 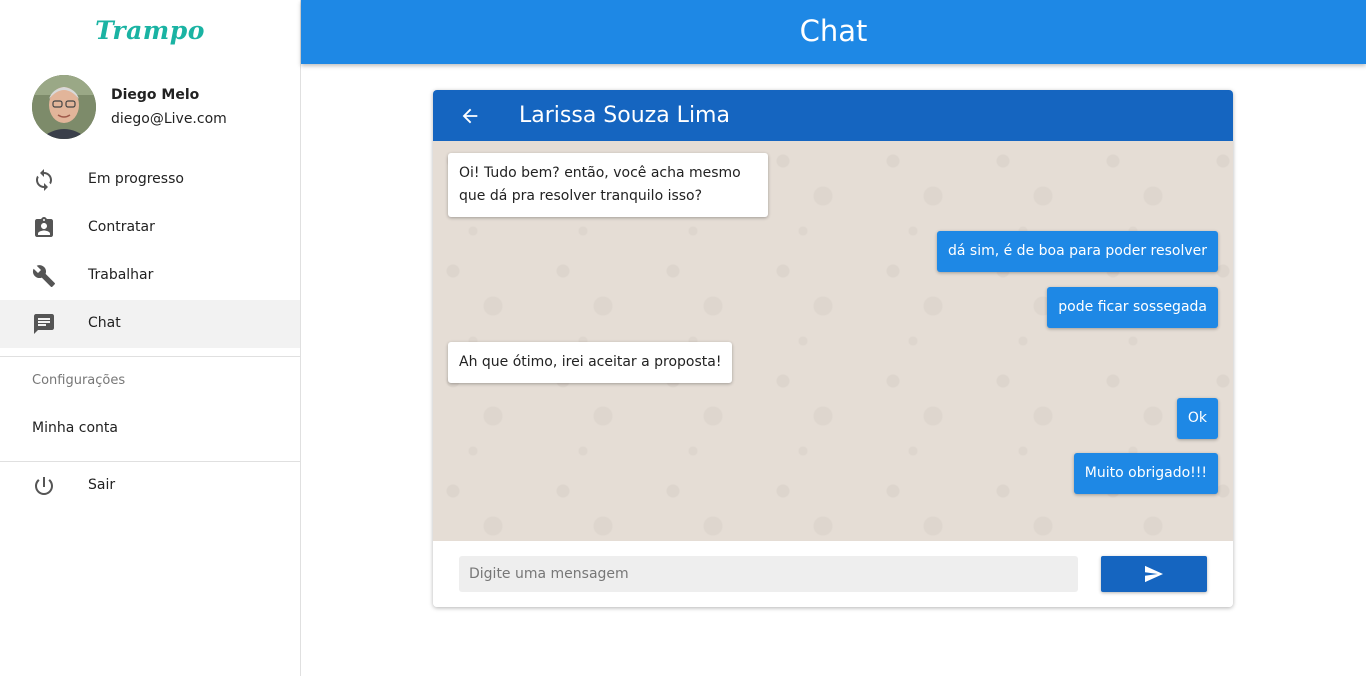 What do you see at coordinates (155, 95) in the screenshot?
I see `user-name: Diego Melo` at bounding box center [155, 95].